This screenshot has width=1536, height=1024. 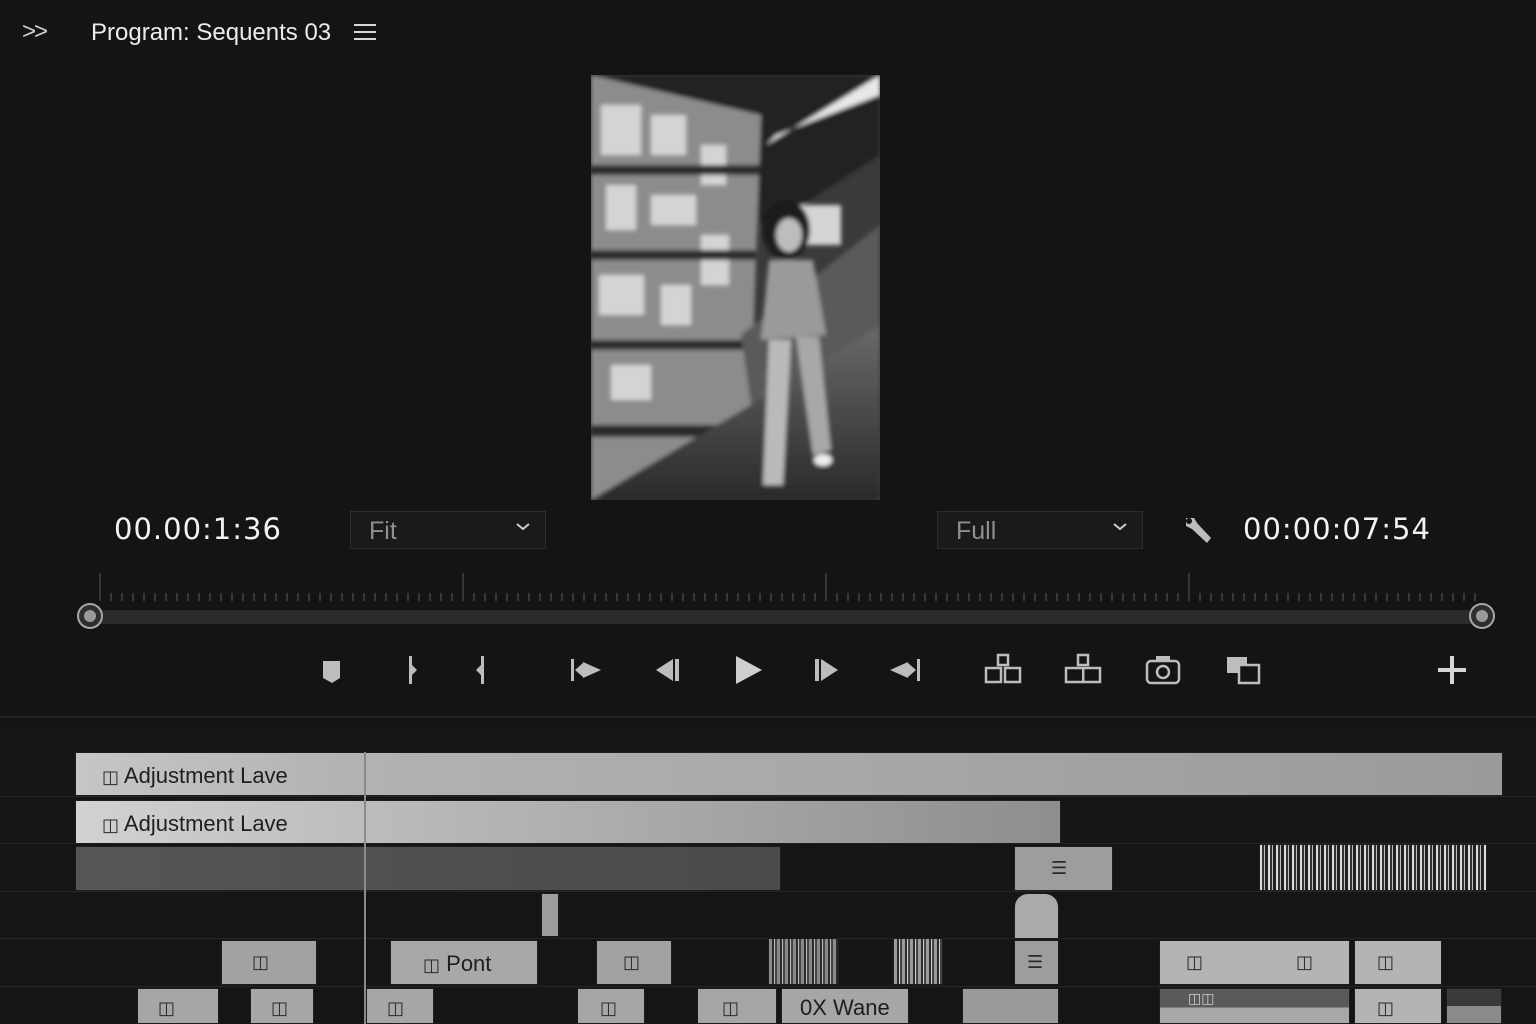 I want to click on video-clip: 0X Wane, so click(x=845, y=1006).